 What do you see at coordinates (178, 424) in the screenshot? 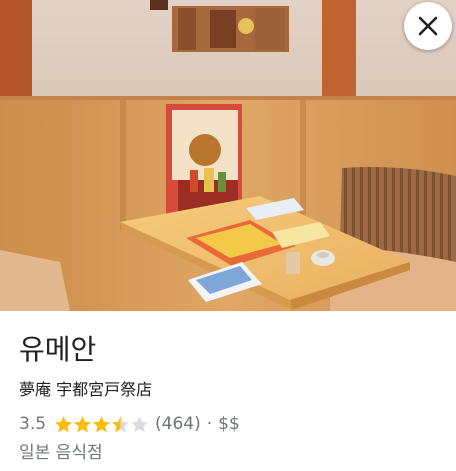
I see `review-count: (464)` at bounding box center [178, 424].